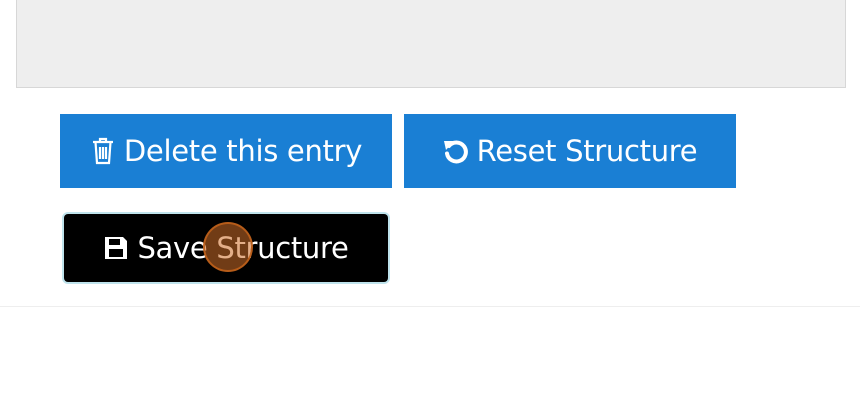  What do you see at coordinates (103, 151) in the screenshot?
I see `trash-icon` at bounding box center [103, 151].